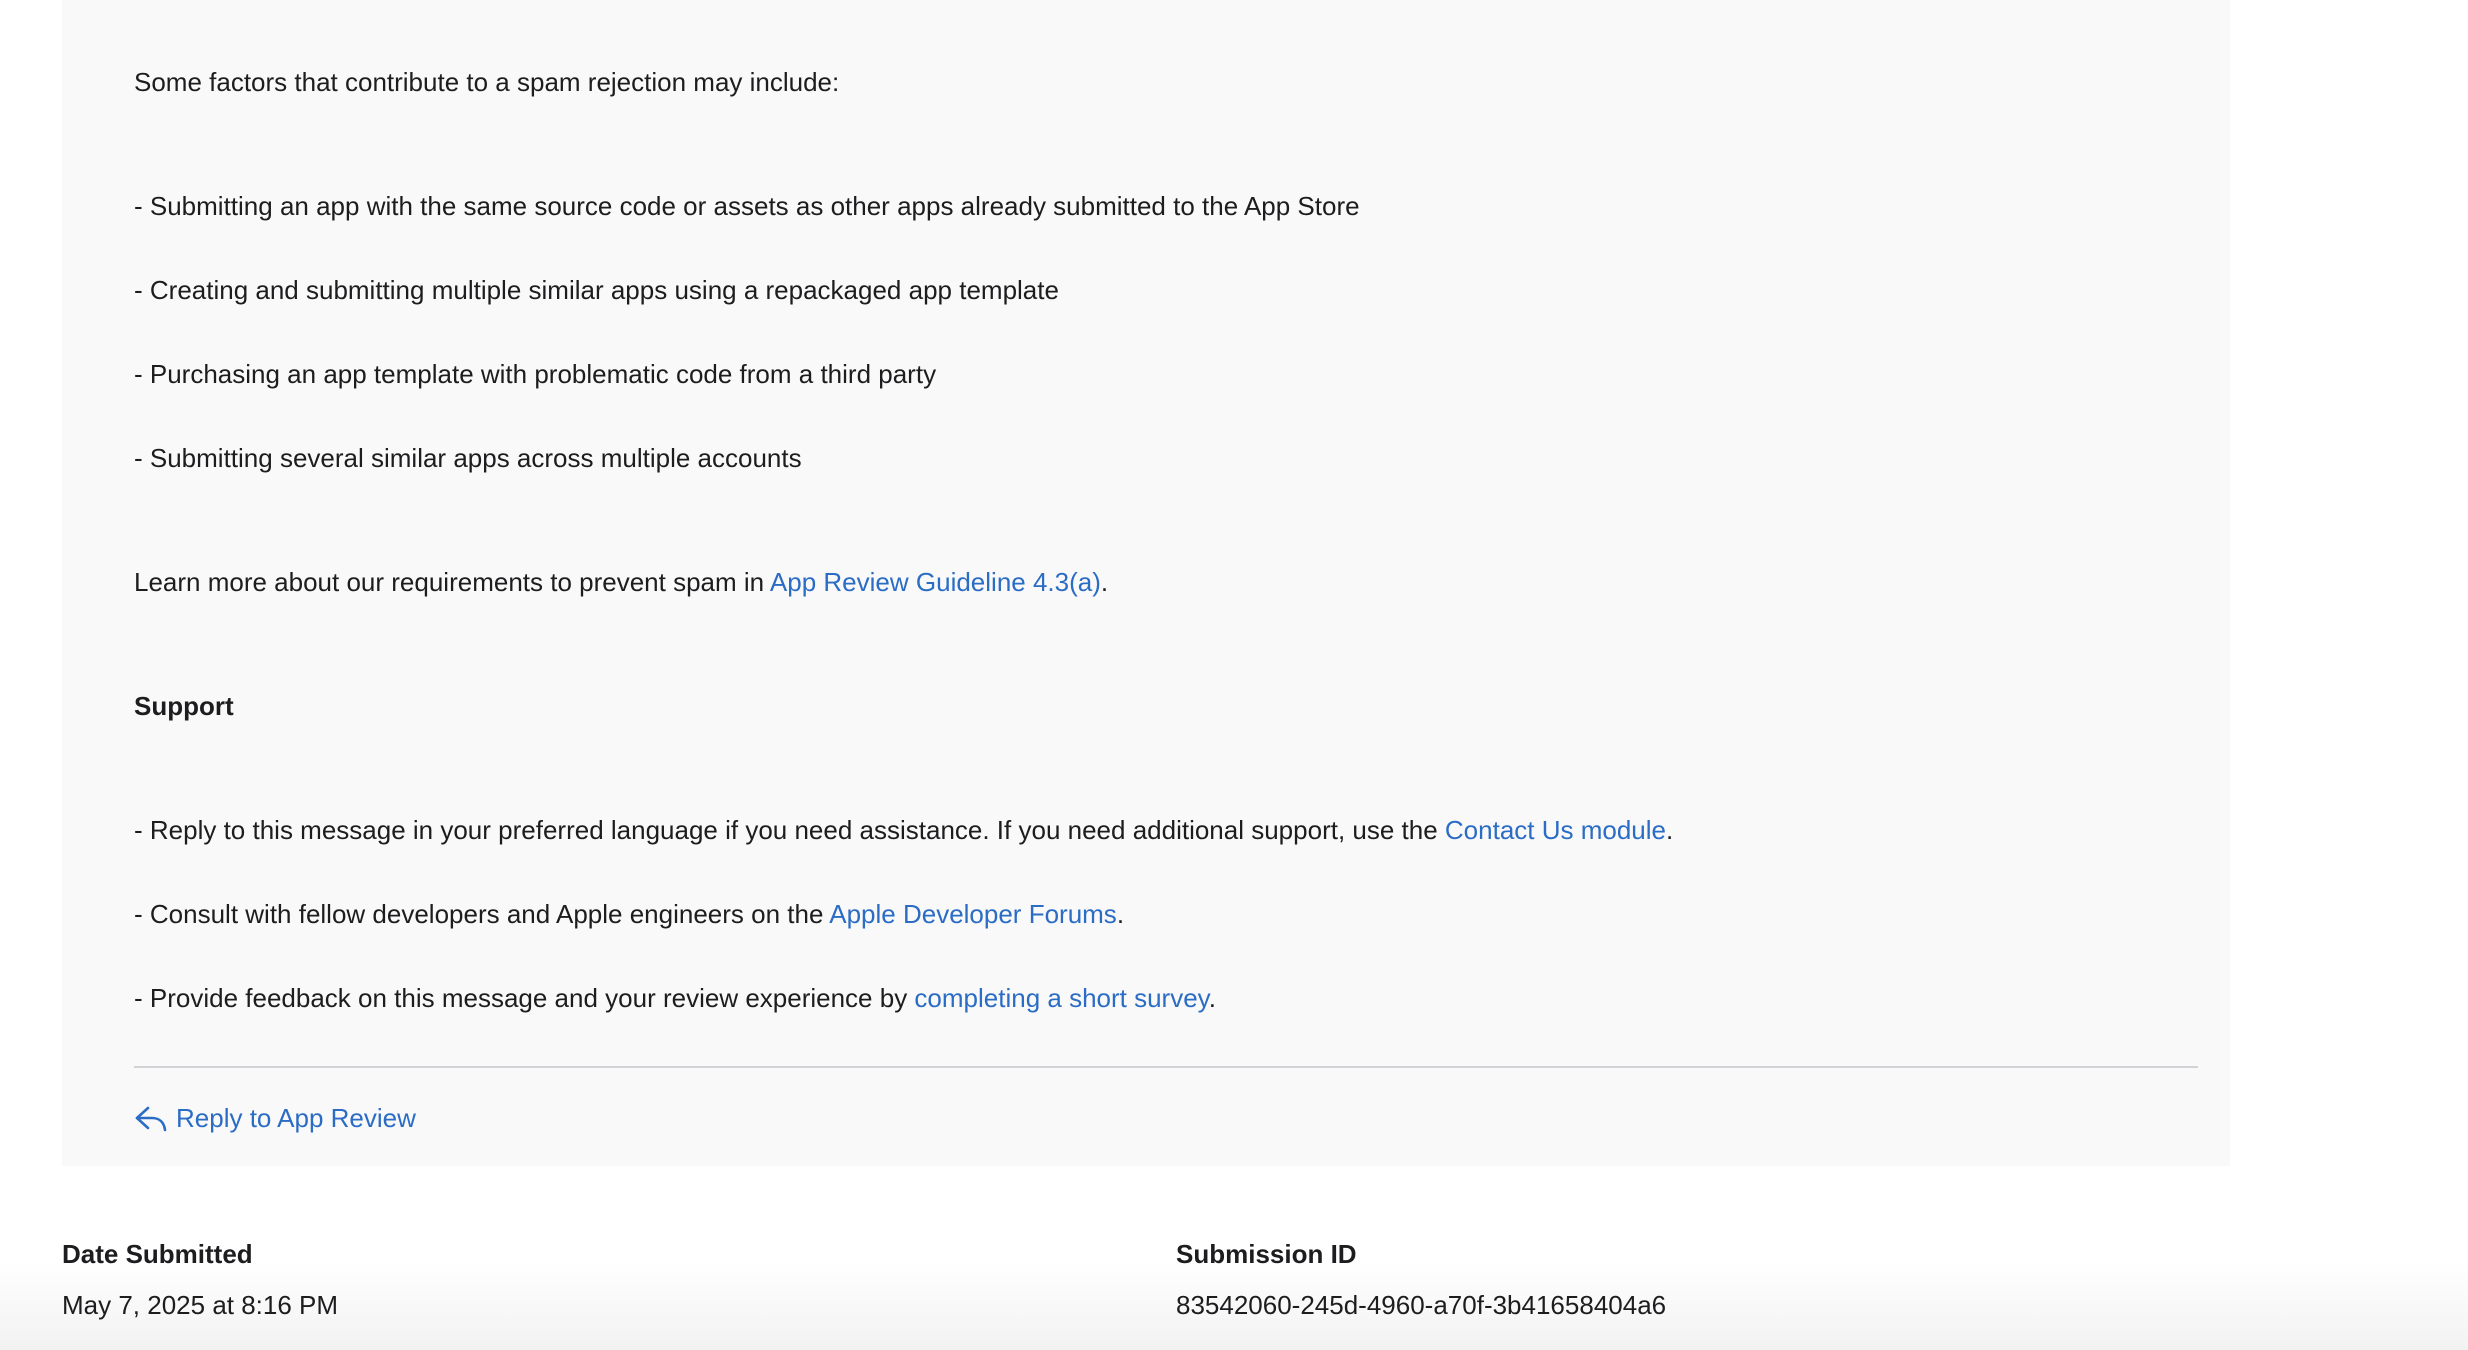 This screenshot has height=1350, width=2468. What do you see at coordinates (935, 582) in the screenshot?
I see `guideline-link: App Review Guideline 4.3(a)` at bounding box center [935, 582].